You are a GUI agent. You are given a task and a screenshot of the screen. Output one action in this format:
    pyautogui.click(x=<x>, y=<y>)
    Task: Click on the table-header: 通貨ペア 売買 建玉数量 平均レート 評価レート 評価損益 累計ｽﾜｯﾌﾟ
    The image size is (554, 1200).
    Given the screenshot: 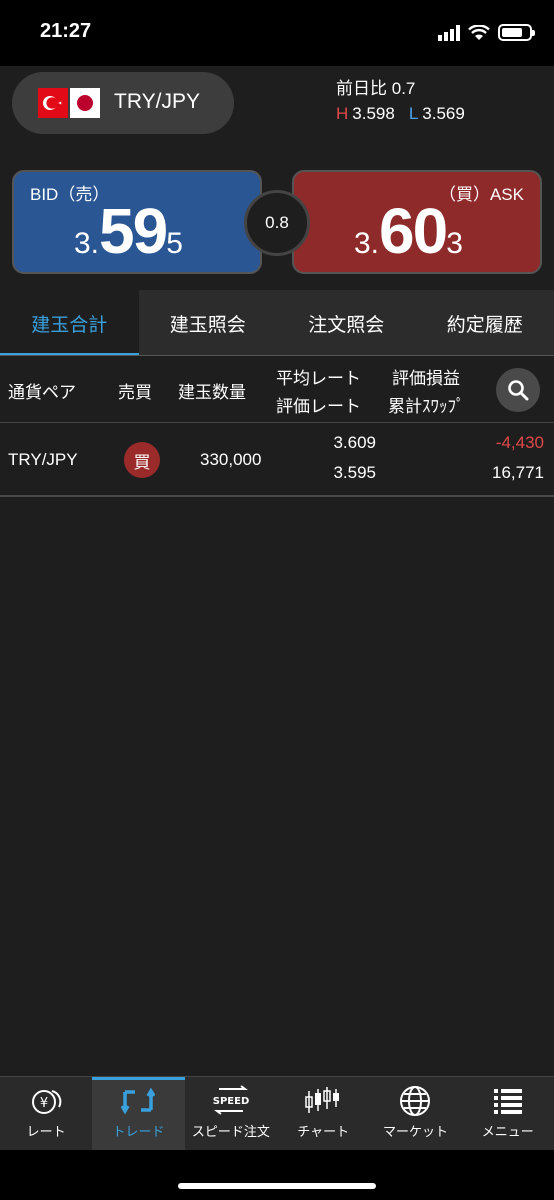 What is the action you would take?
    pyautogui.click(x=277, y=390)
    